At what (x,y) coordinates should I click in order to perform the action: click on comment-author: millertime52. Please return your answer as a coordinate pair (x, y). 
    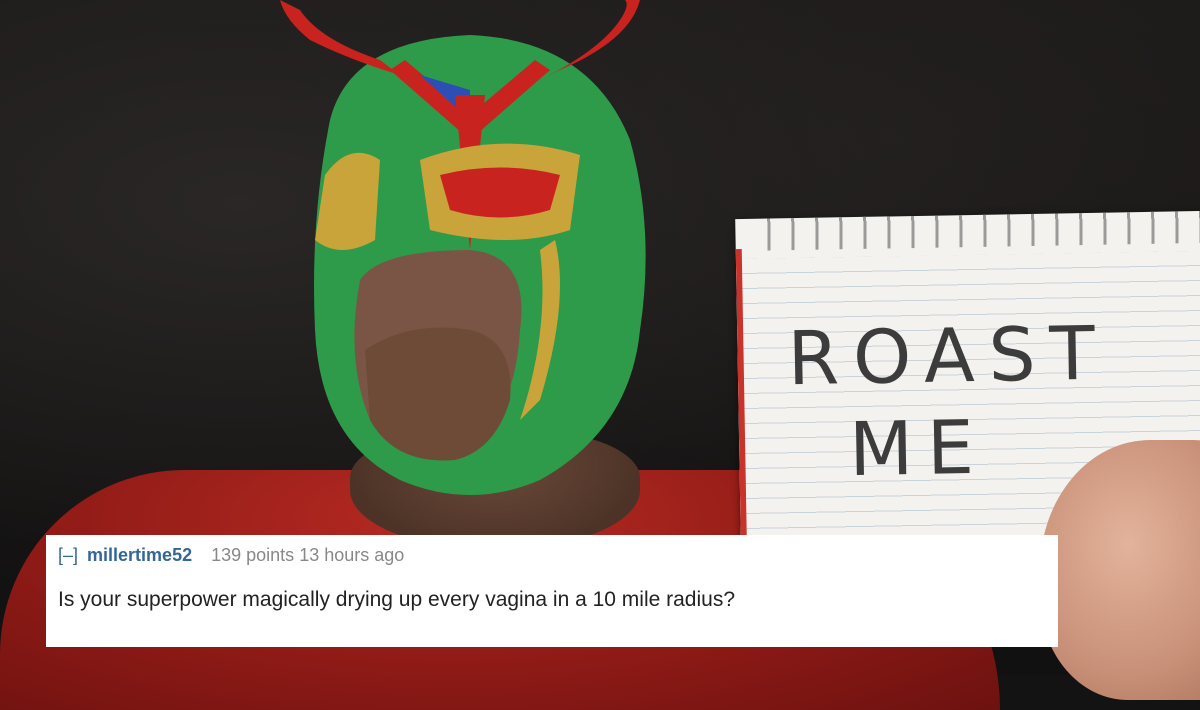
    Looking at the image, I should click on (139, 555).